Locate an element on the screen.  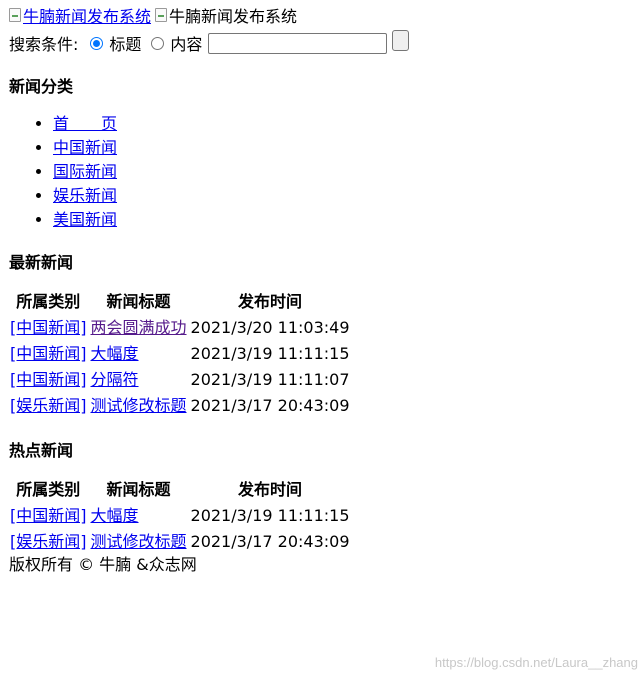
table-row: [中国新闻] 两会圆满成功 2021/3/20 11:03:49 is located at coordinates (180, 328).